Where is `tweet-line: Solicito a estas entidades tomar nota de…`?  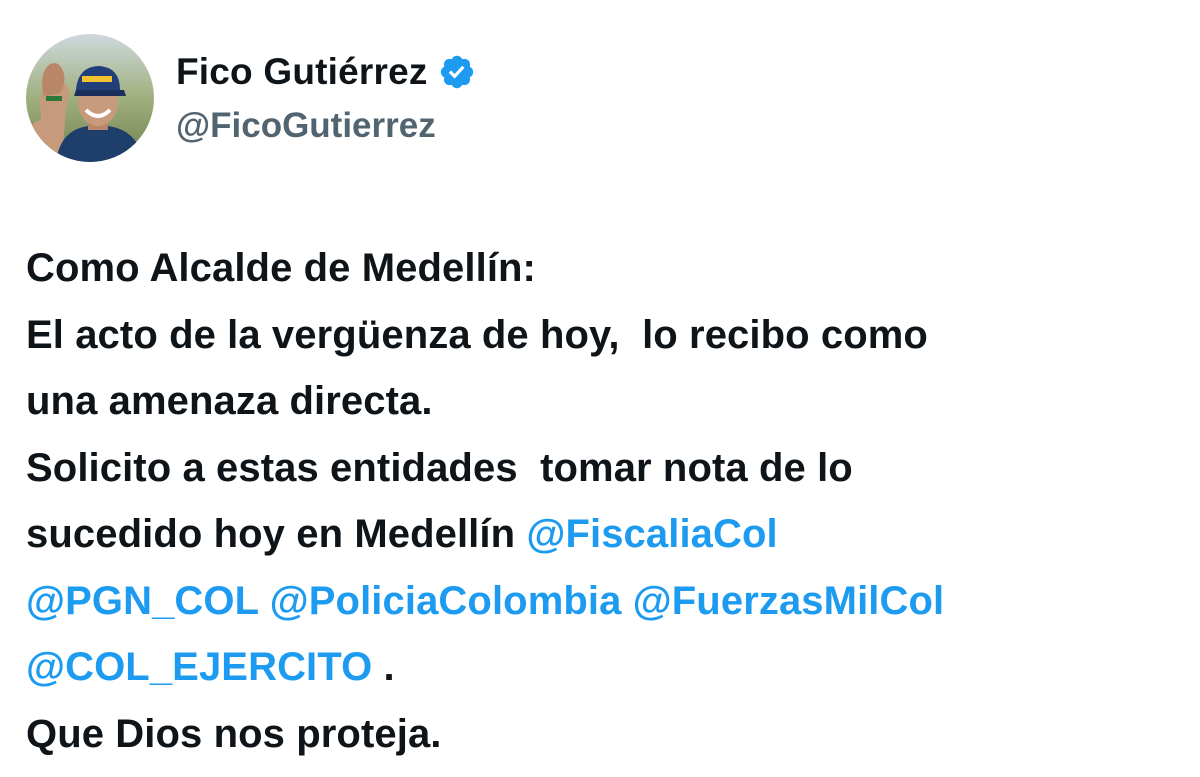
tweet-line: Solicito a estas entidades tomar nota de… is located at coordinates (439, 467).